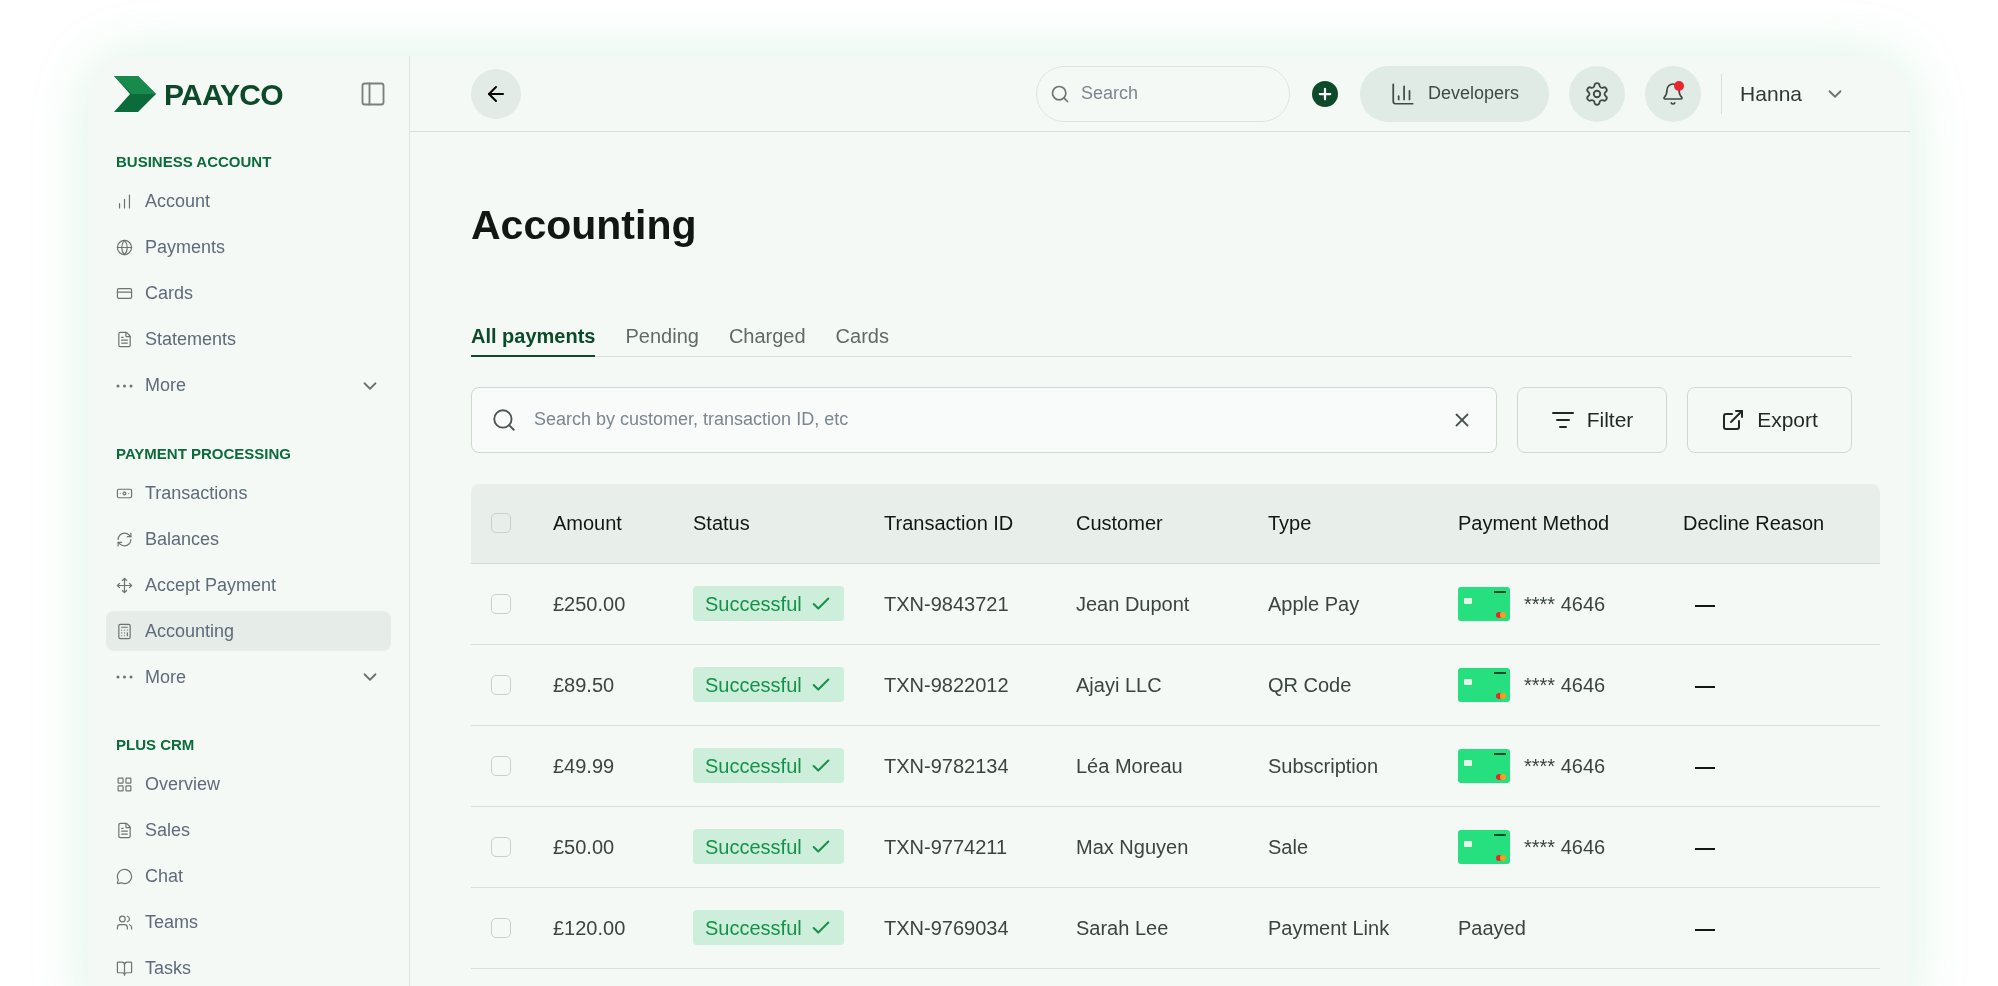 The height and width of the screenshot is (986, 1998). I want to click on logo-text: PAAYCO, so click(223, 94).